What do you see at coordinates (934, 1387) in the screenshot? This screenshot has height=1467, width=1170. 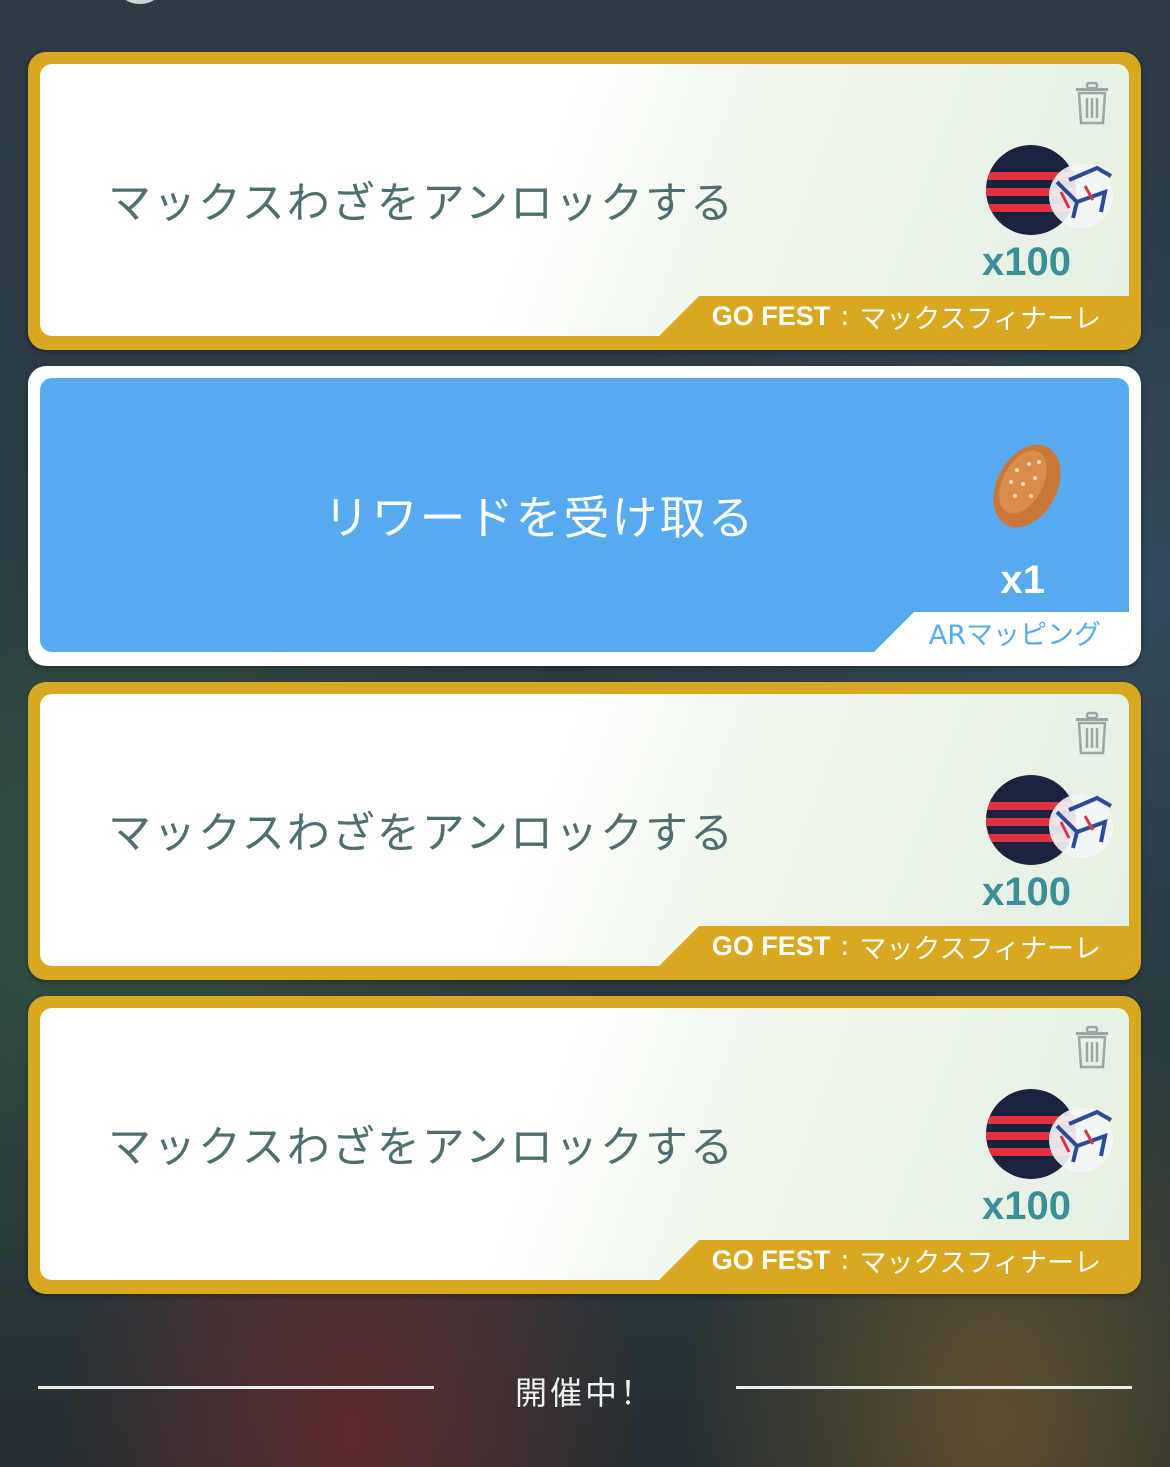 I see `section-divider-right` at bounding box center [934, 1387].